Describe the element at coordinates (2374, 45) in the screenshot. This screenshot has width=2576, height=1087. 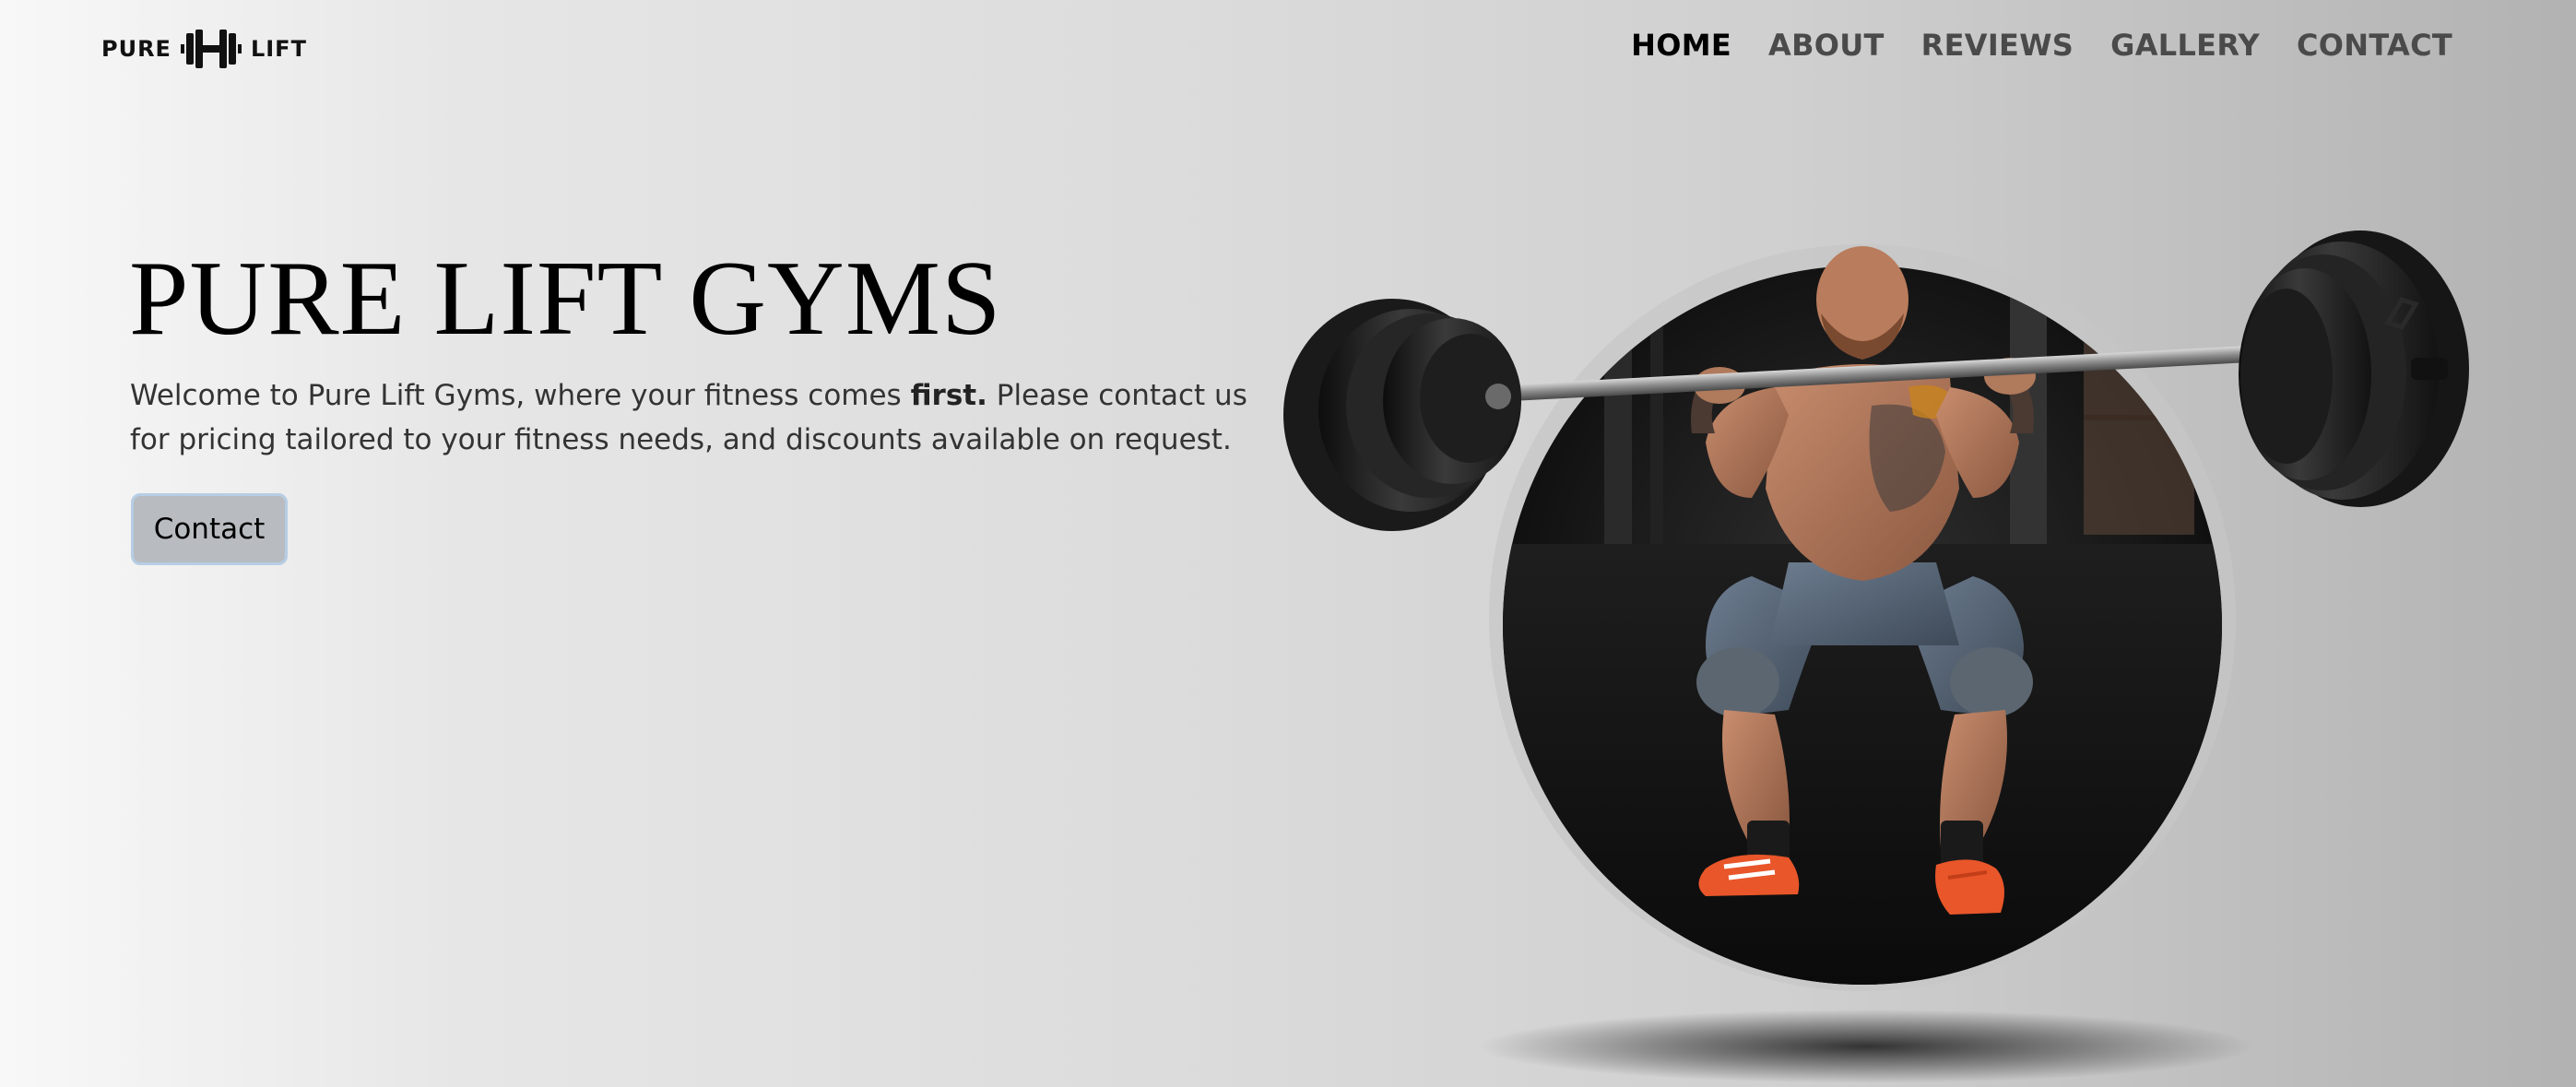
I see `nav-contact: CONTACT` at that location.